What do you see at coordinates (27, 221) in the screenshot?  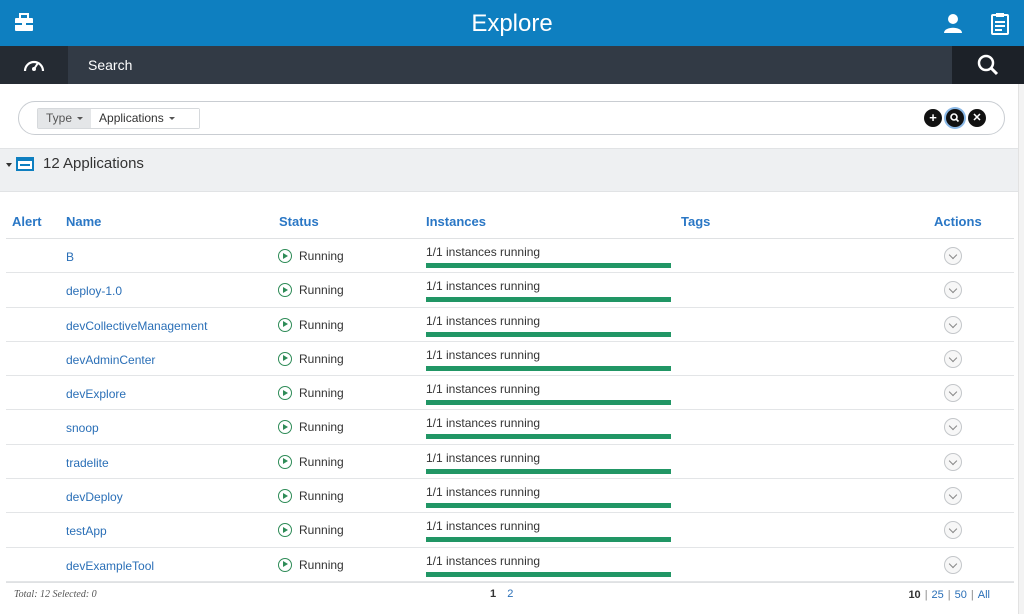 I see `column-header-alert: Alert` at bounding box center [27, 221].